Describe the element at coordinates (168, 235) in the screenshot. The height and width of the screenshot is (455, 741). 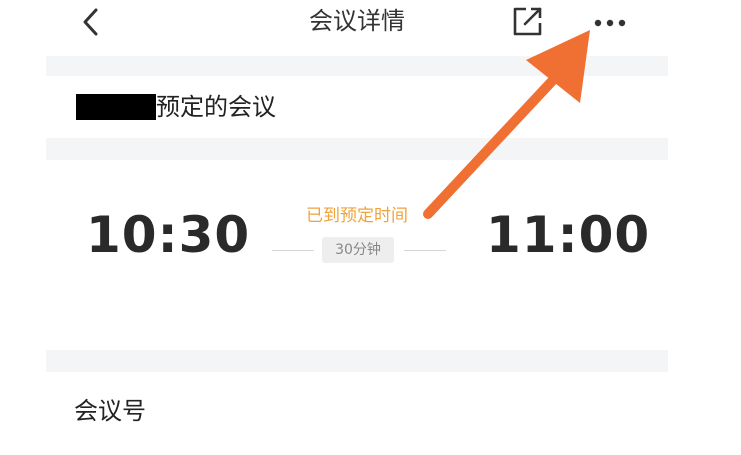
I see `start-time: 10:30` at that location.